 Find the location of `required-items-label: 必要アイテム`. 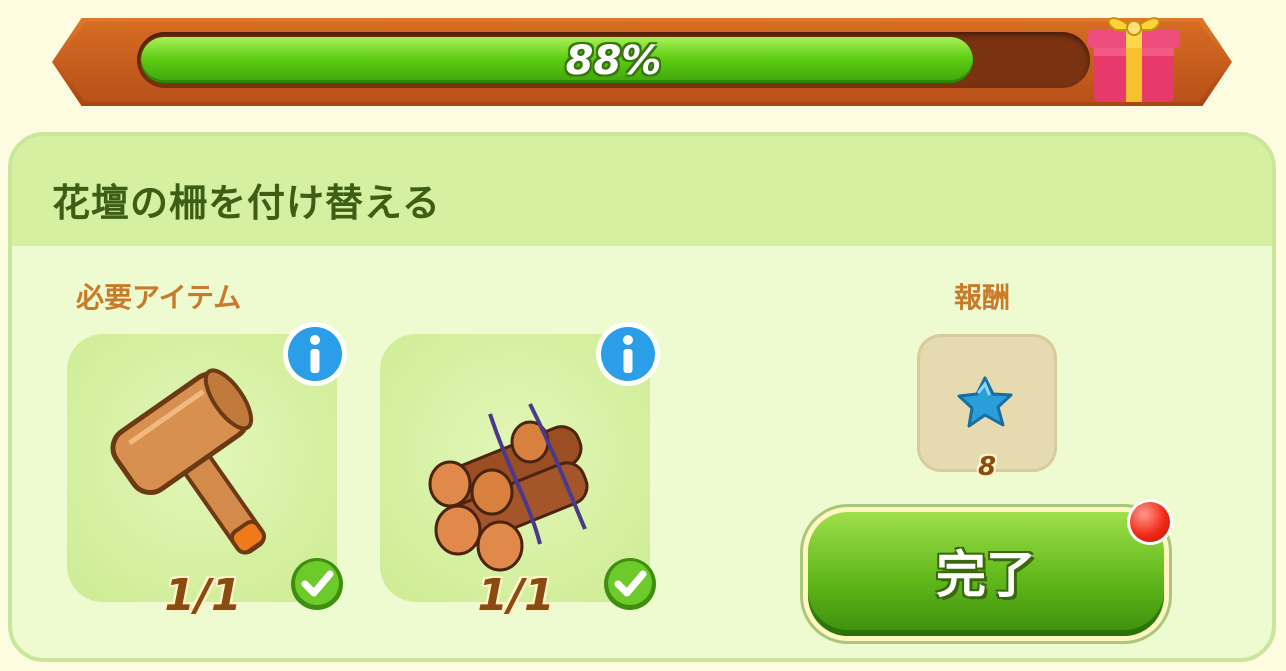

required-items-label: 必要アイテム is located at coordinates (159, 297).